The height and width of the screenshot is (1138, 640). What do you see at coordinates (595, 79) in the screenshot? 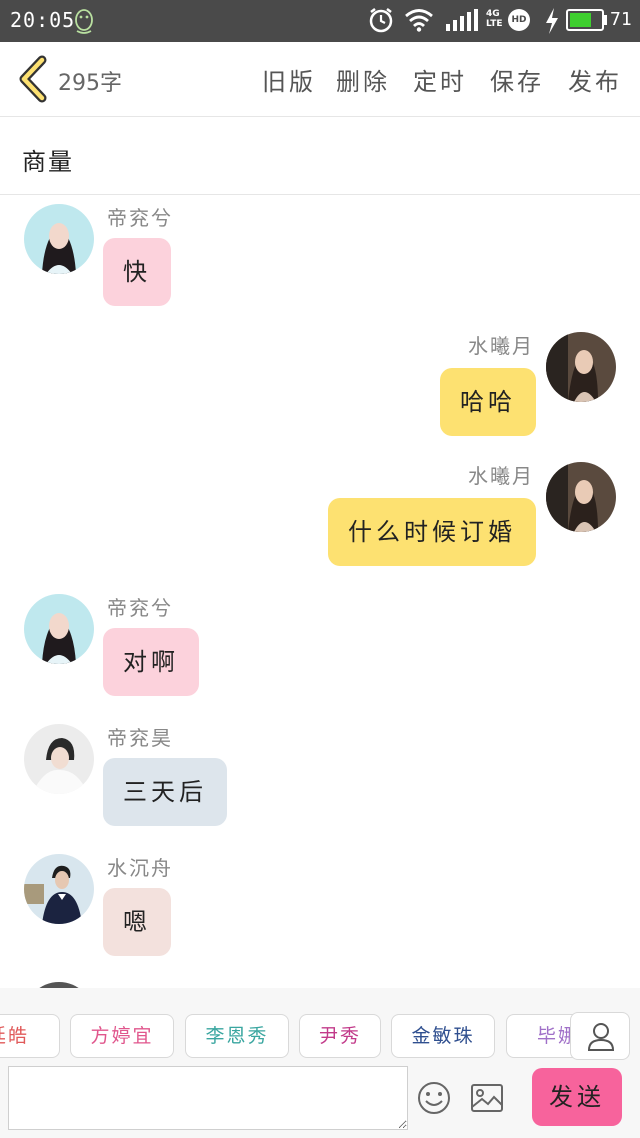
I see `publish-button: 发布` at bounding box center [595, 79].